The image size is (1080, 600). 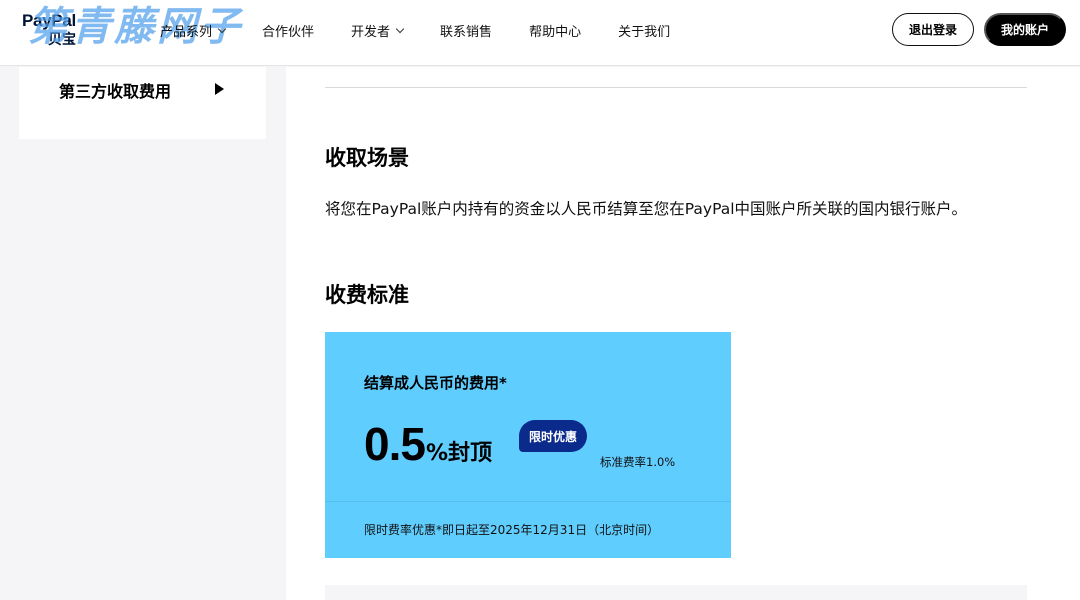 I want to click on nav-label: 关于我们, so click(x=644, y=32).